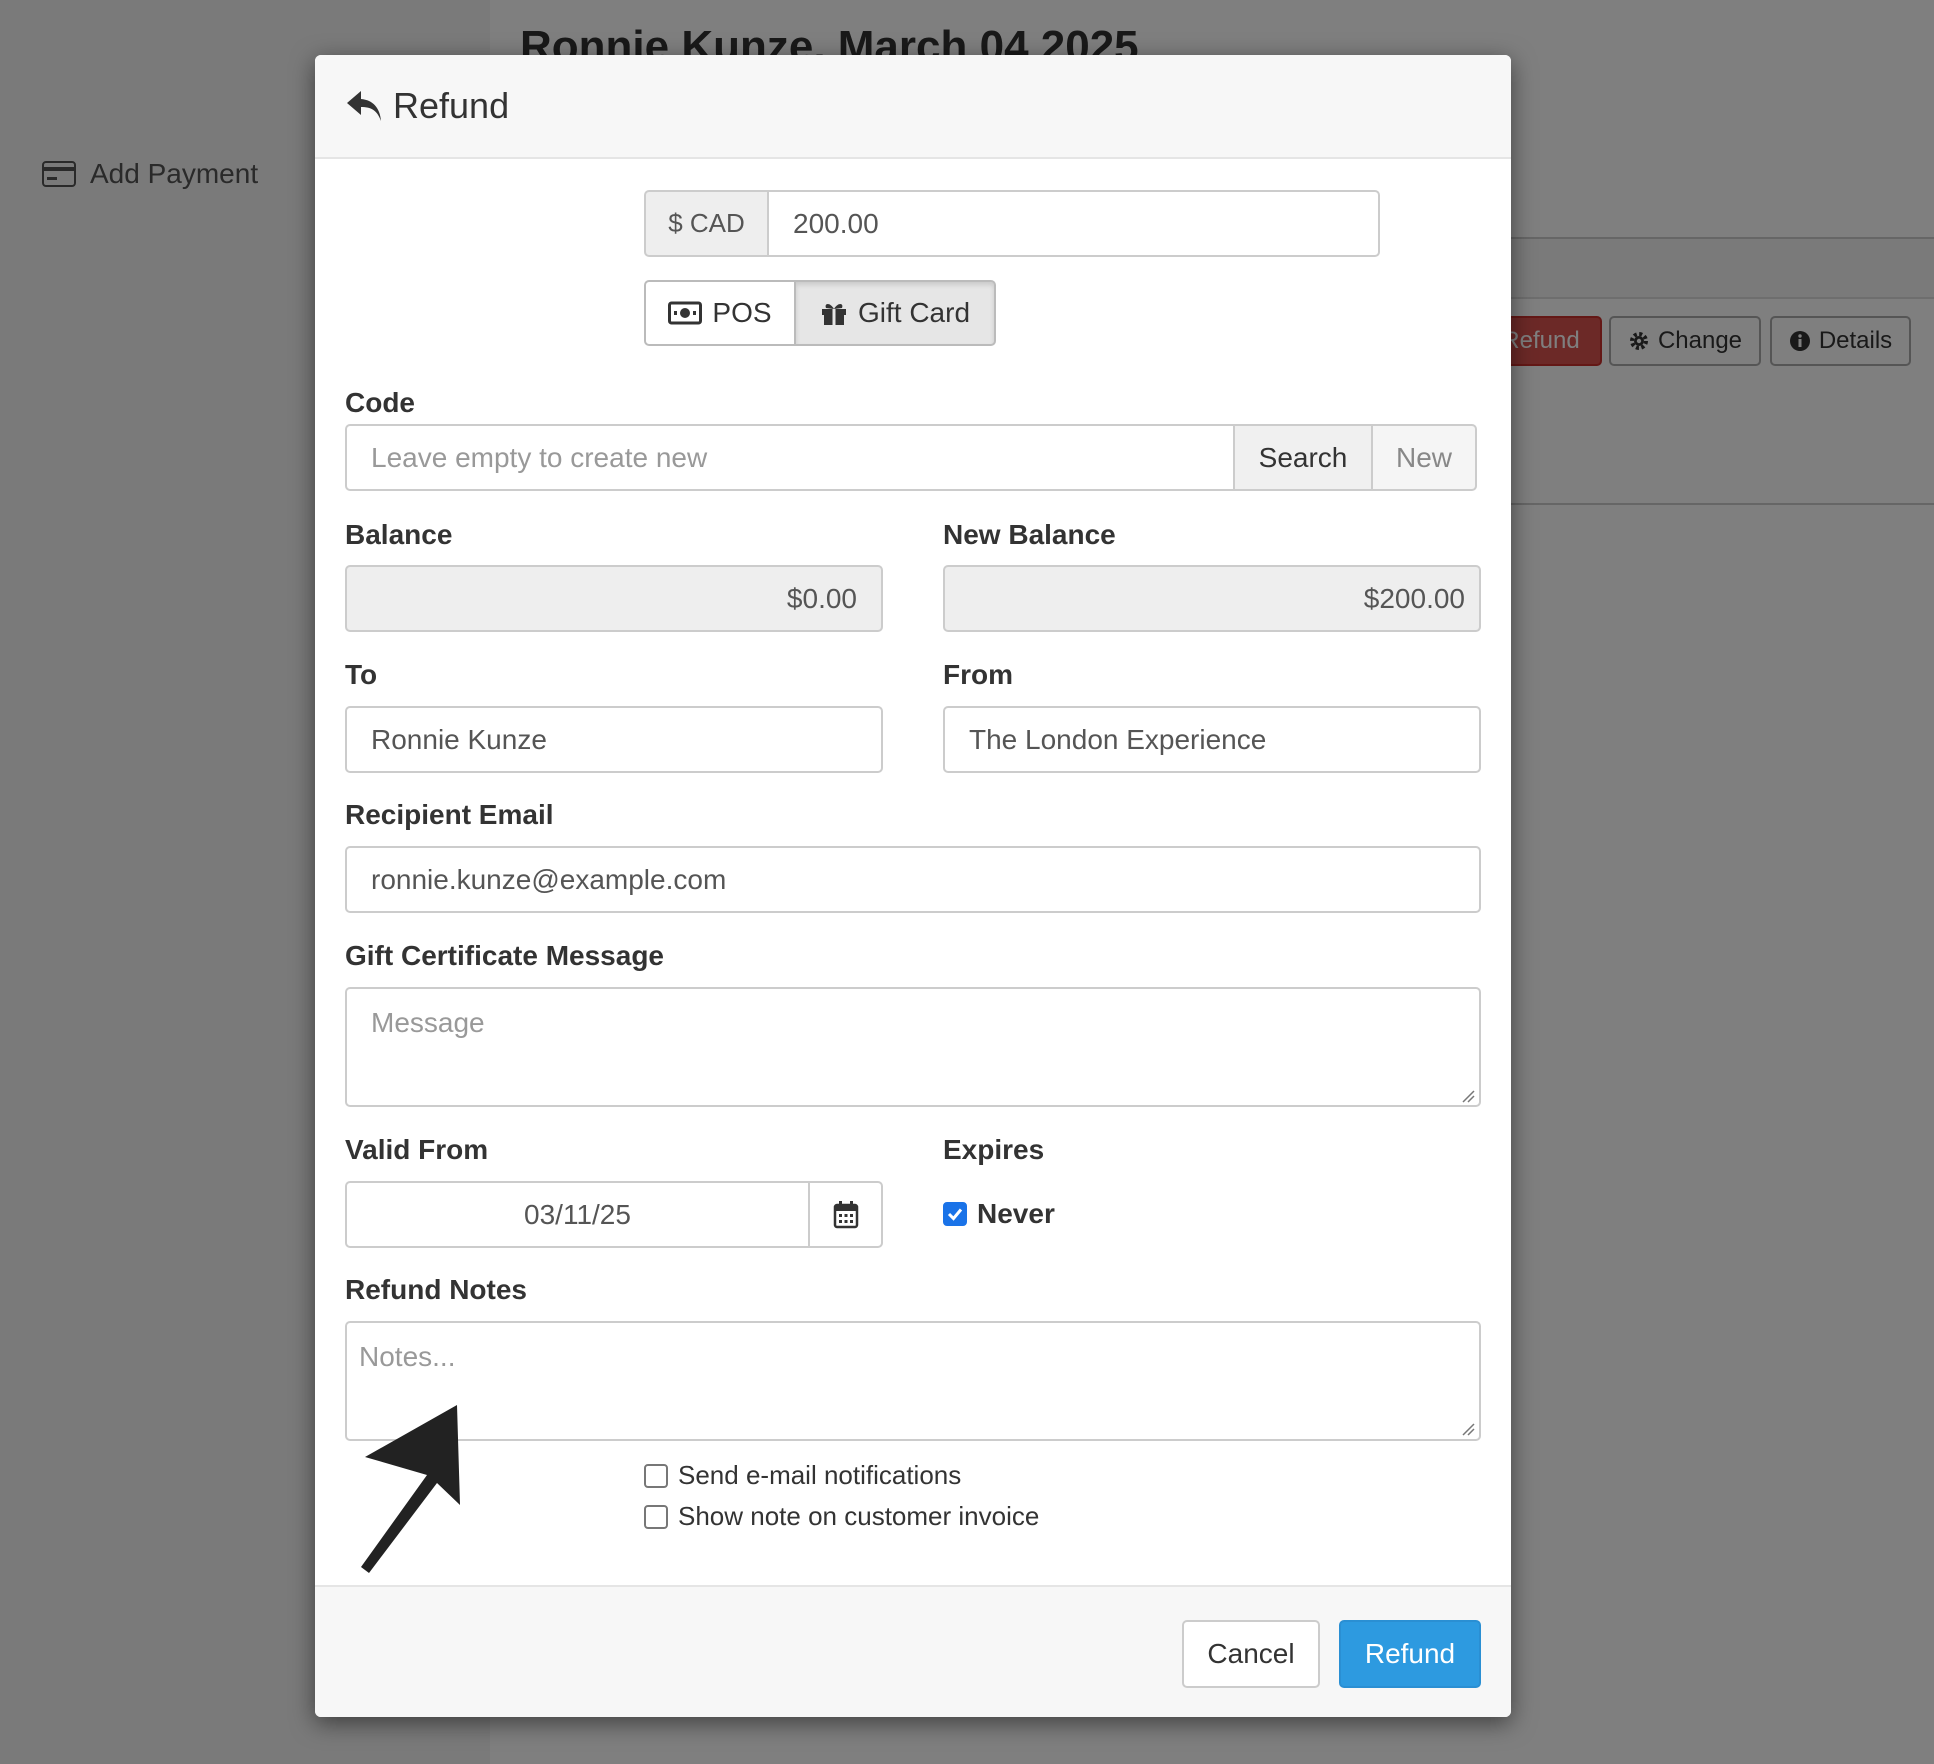 The width and height of the screenshot is (1934, 1764). Describe the element at coordinates (614, 598) in the screenshot. I see `balance-field: $0.00` at that location.